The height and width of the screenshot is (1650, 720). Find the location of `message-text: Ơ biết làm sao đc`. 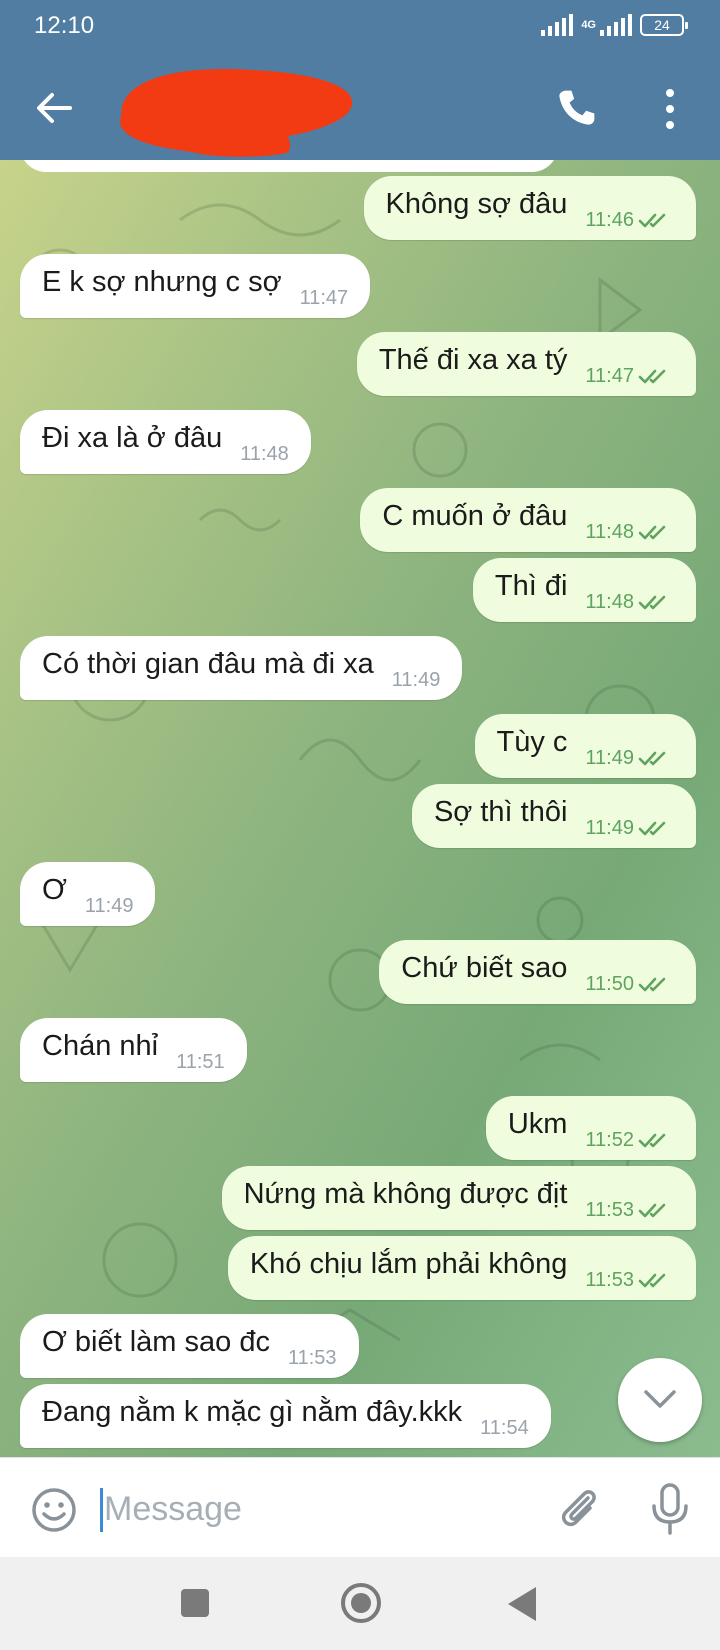

message-text: Ơ biết làm sao đc is located at coordinates (156, 1341).